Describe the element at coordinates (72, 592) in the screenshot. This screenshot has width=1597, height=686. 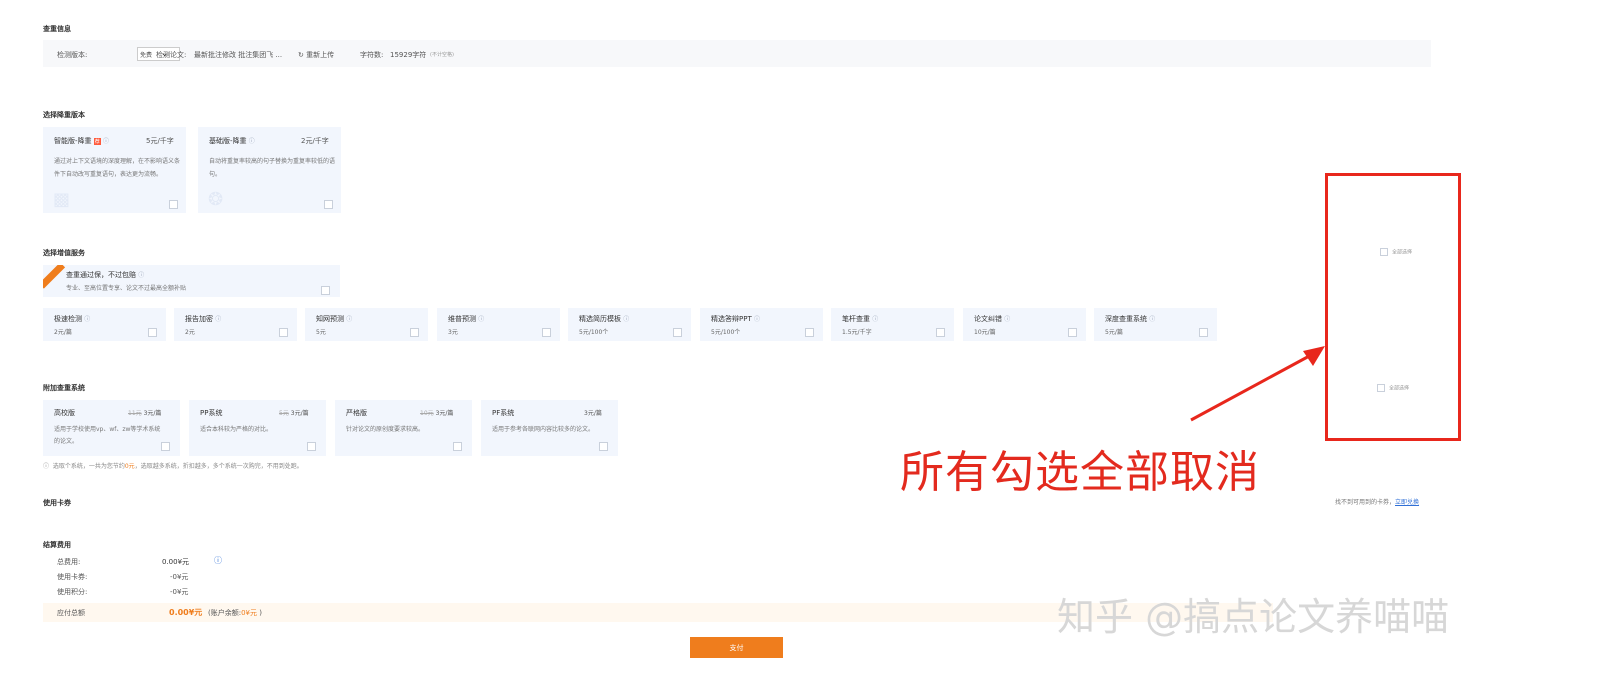
I see `points-label: 使用积分:` at that location.